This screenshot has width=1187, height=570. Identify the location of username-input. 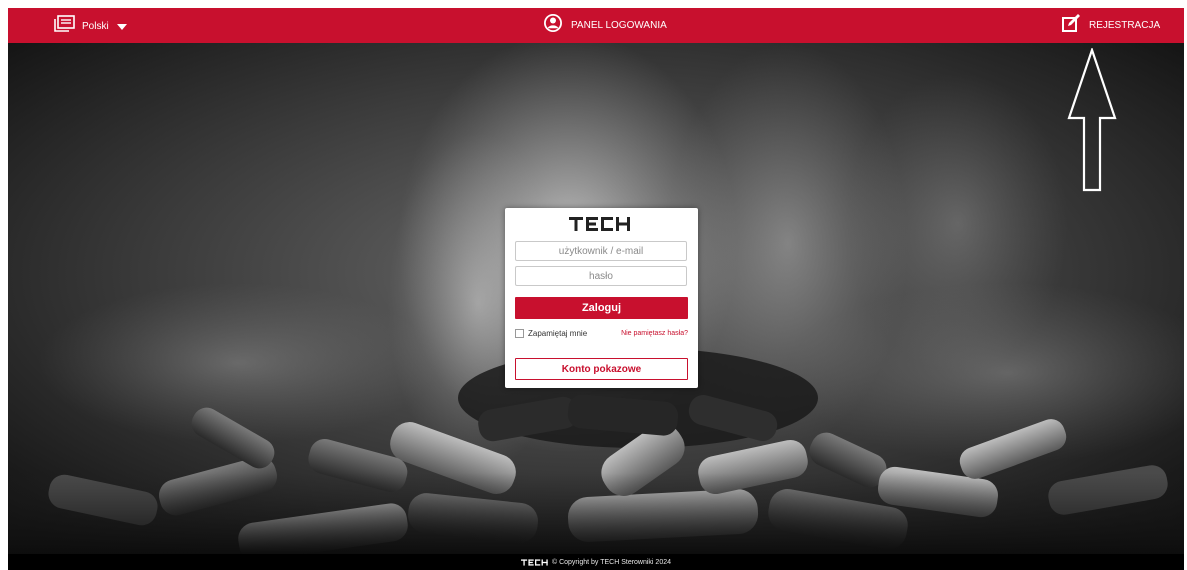
(601, 251).